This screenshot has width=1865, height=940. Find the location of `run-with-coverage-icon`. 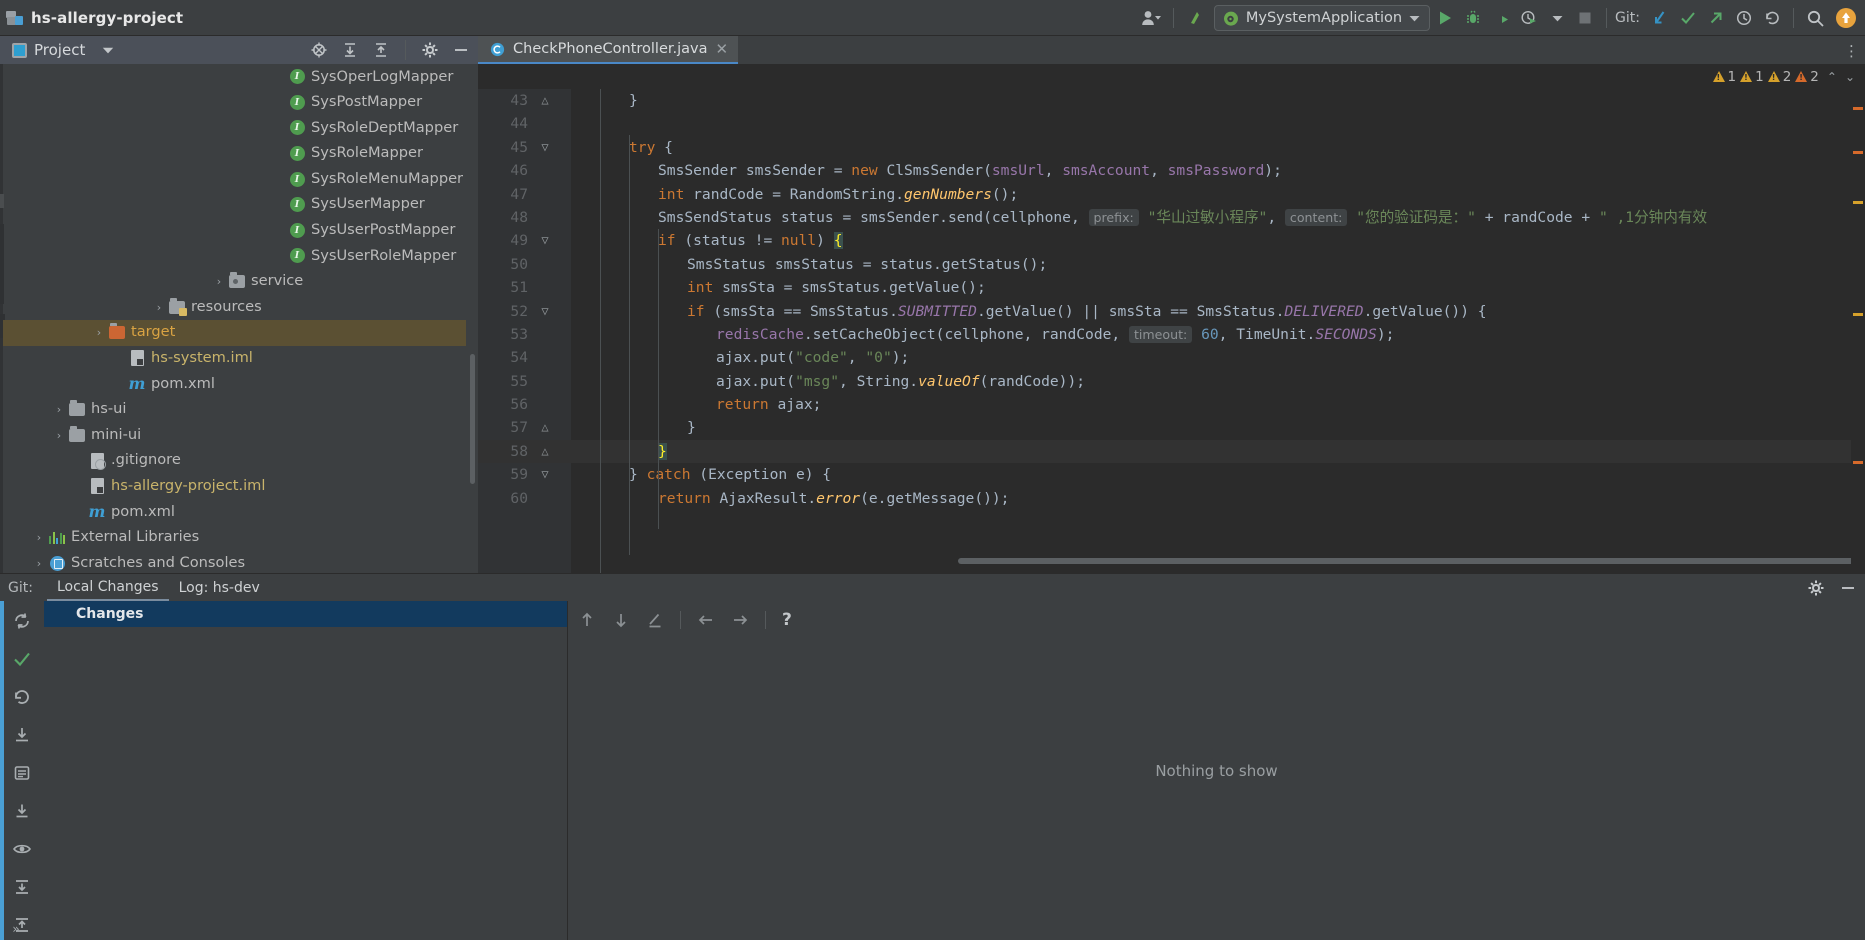

run-with-coverage-icon is located at coordinates (1501, 18).